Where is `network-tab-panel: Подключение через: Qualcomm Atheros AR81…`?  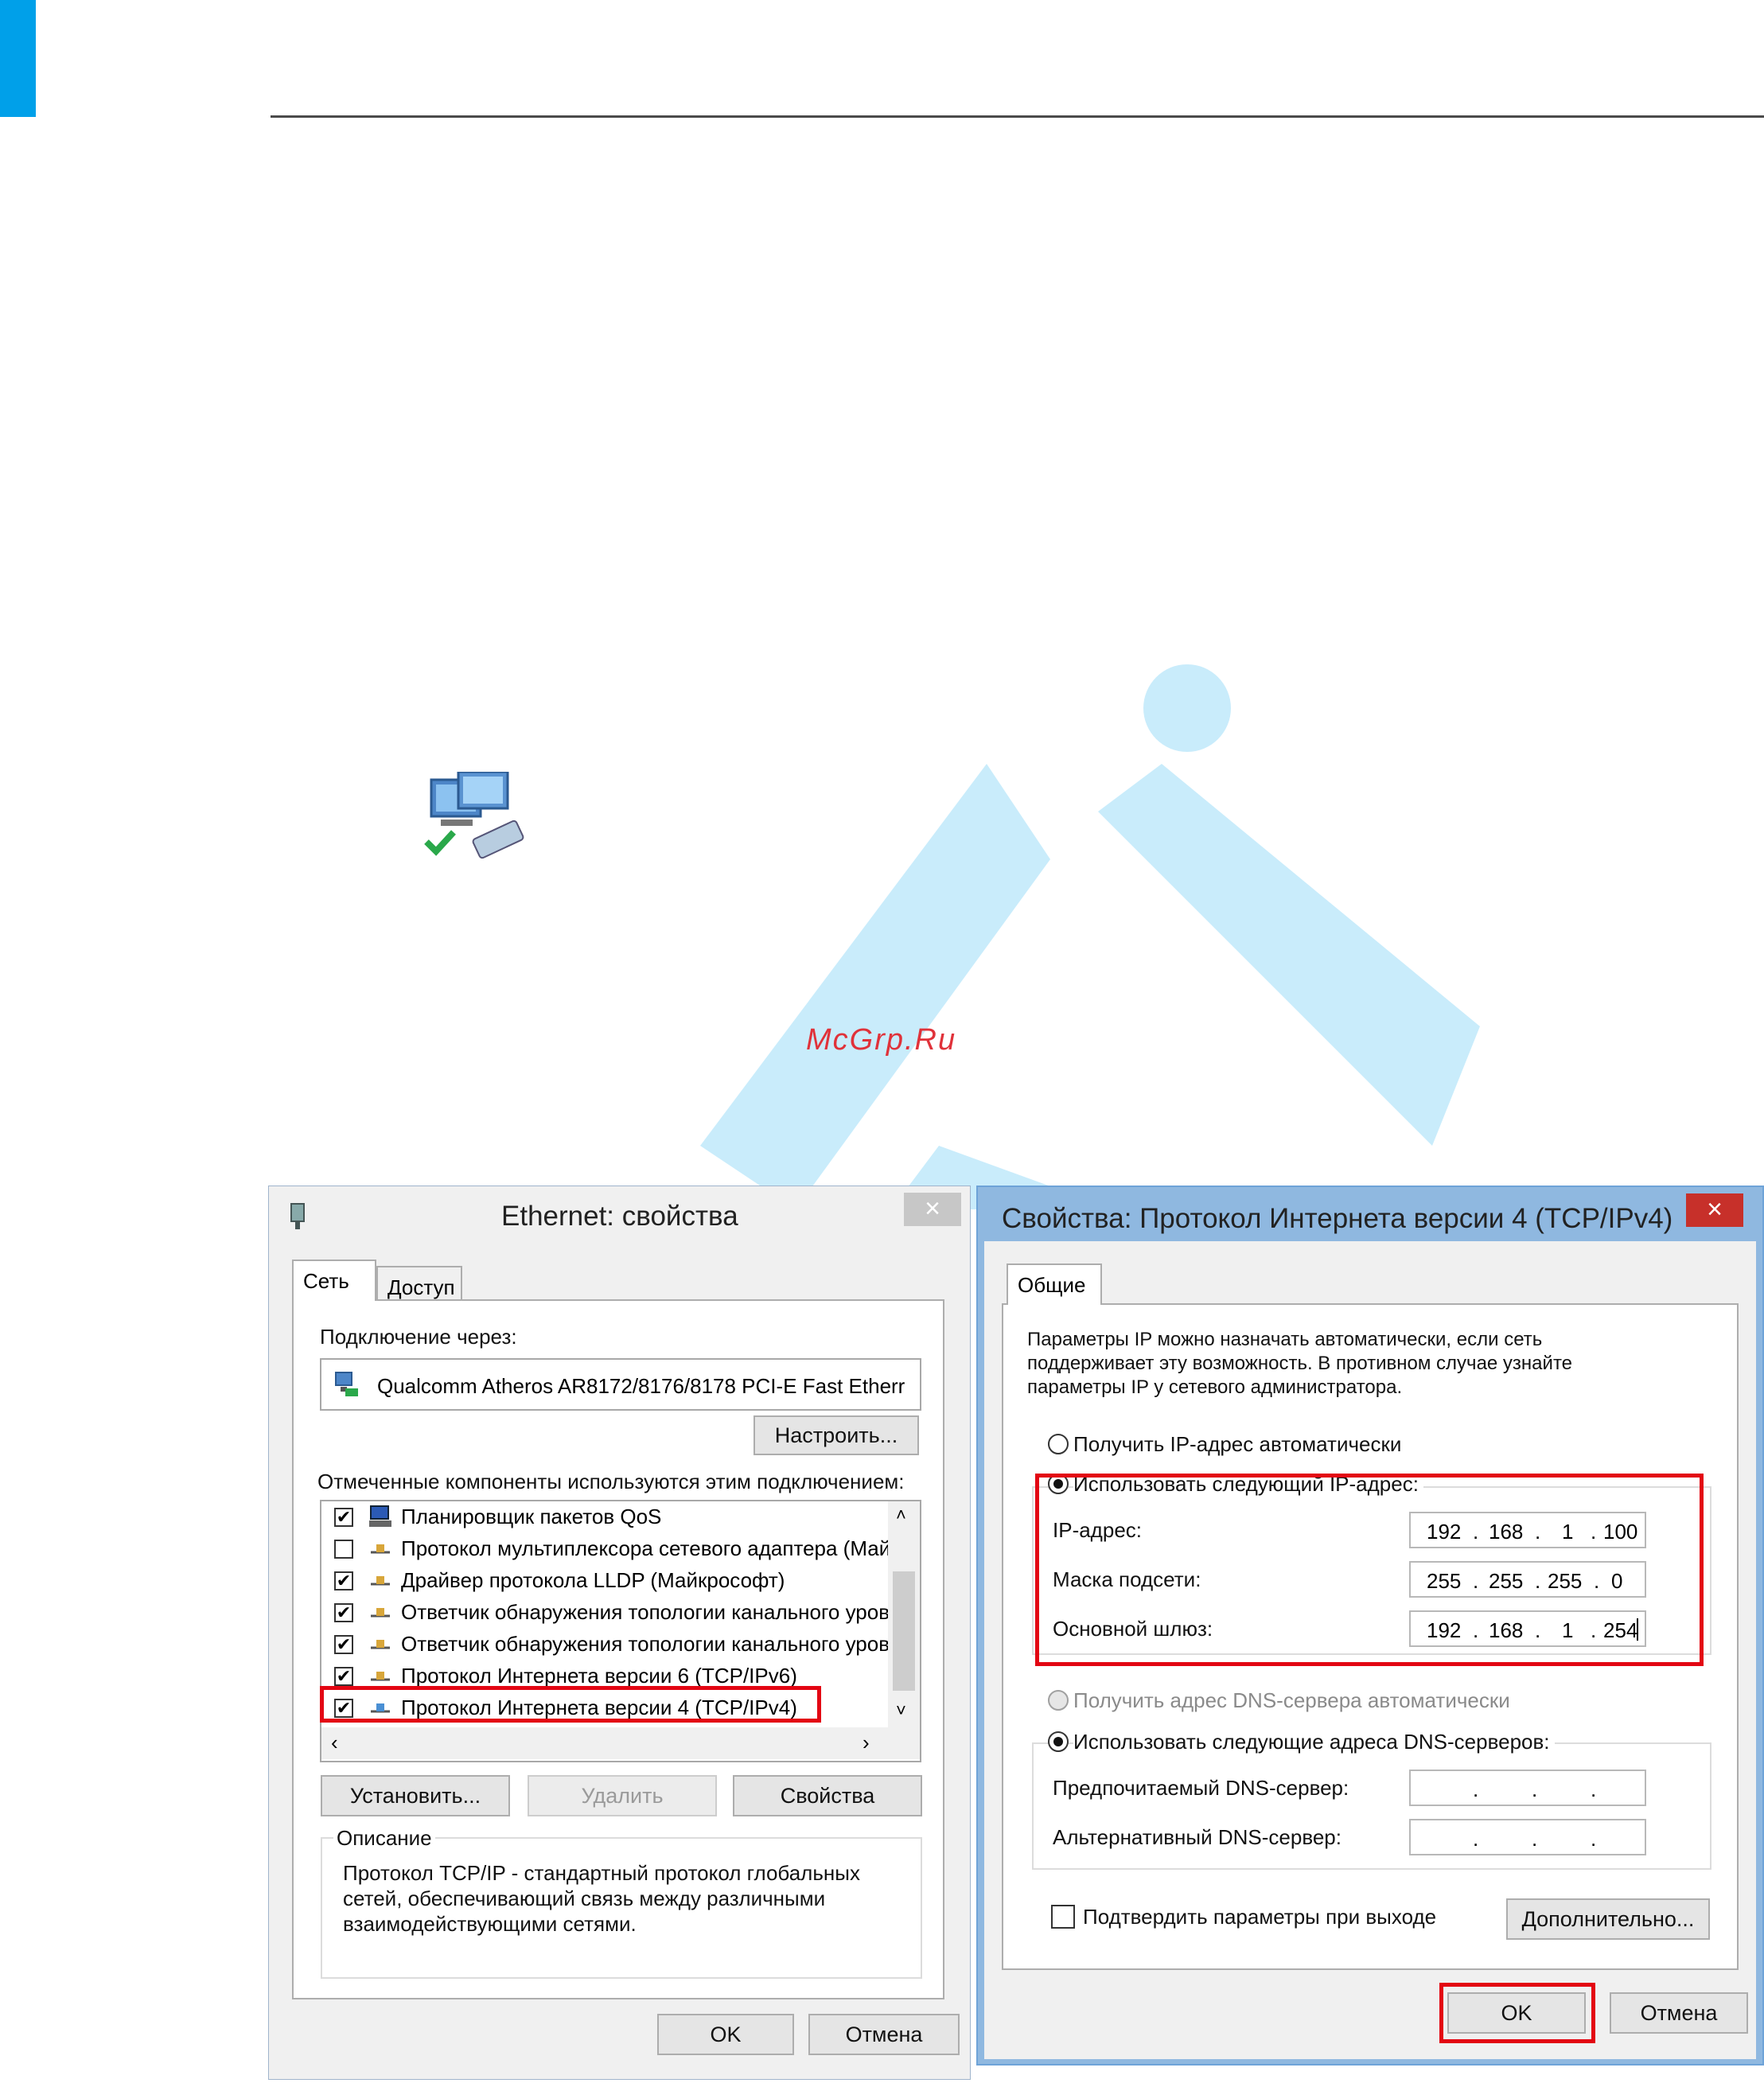 network-tab-panel: Подключение через: Qualcomm Atheros AR81… is located at coordinates (618, 1649).